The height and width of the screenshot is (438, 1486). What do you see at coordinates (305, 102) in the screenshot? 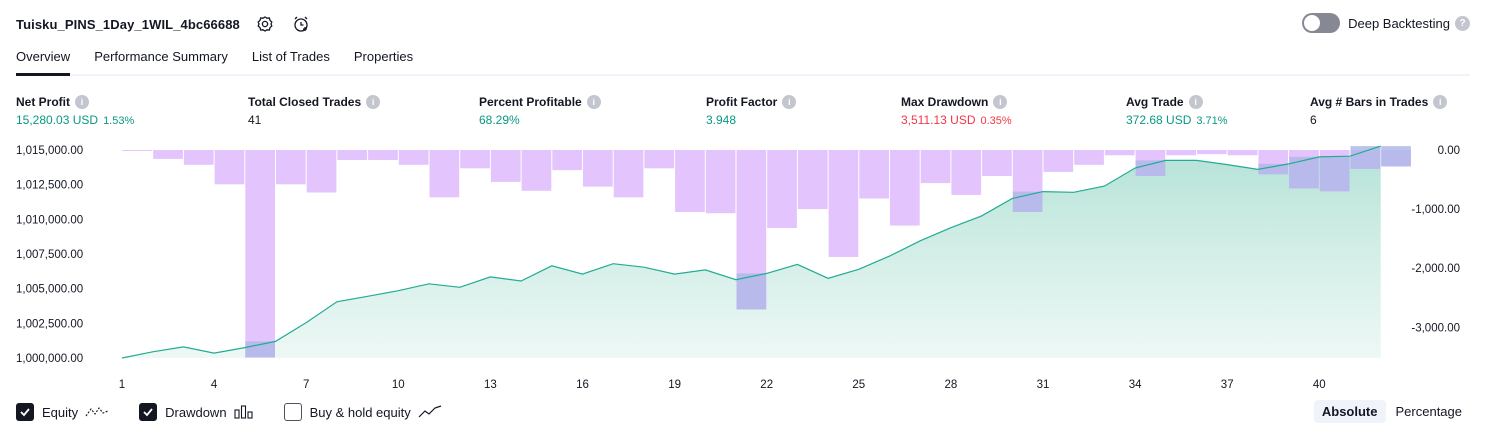
I see `metric-label: Total Closed Trades` at bounding box center [305, 102].